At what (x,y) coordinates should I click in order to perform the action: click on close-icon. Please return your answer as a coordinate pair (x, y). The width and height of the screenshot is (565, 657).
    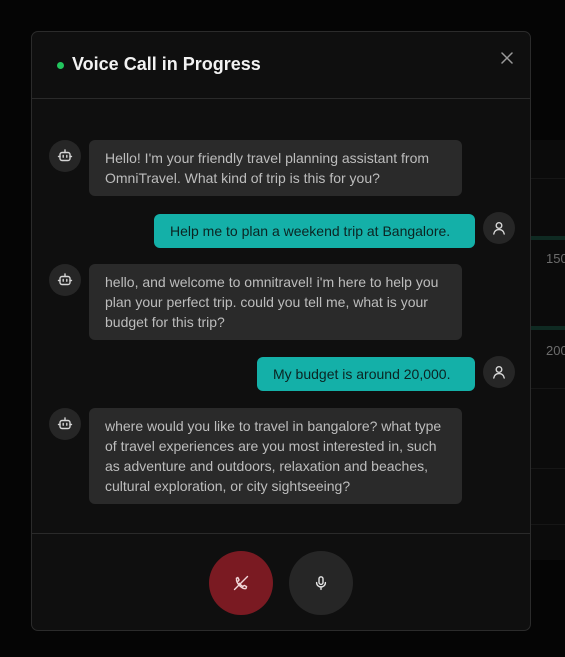
    Looking at the image, I should click on (507, 58).